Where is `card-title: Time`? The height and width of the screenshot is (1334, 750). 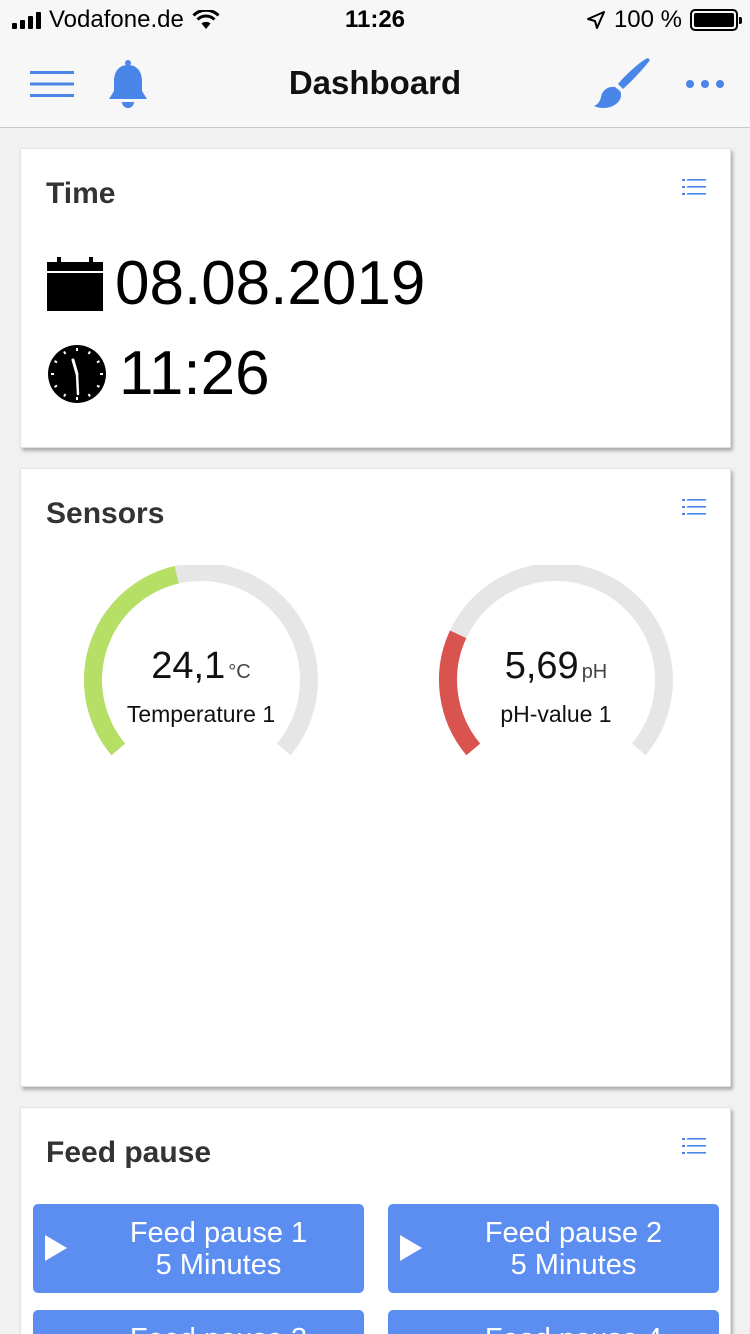
card-title: Time is located at coordinates (81, 193).